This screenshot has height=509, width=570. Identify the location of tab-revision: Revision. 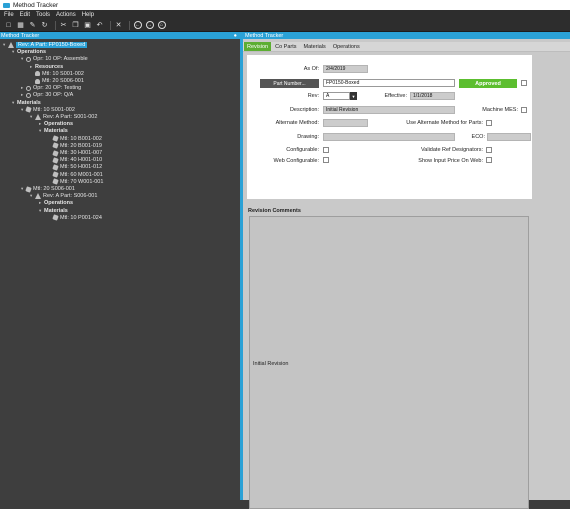
(258, 46).